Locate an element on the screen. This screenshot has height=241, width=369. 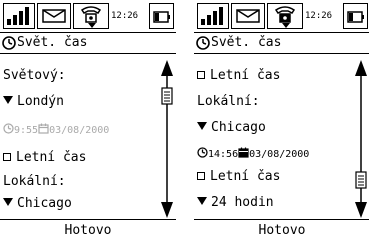
time-format-select: 24 hodin is located at coordinates (235, 202).